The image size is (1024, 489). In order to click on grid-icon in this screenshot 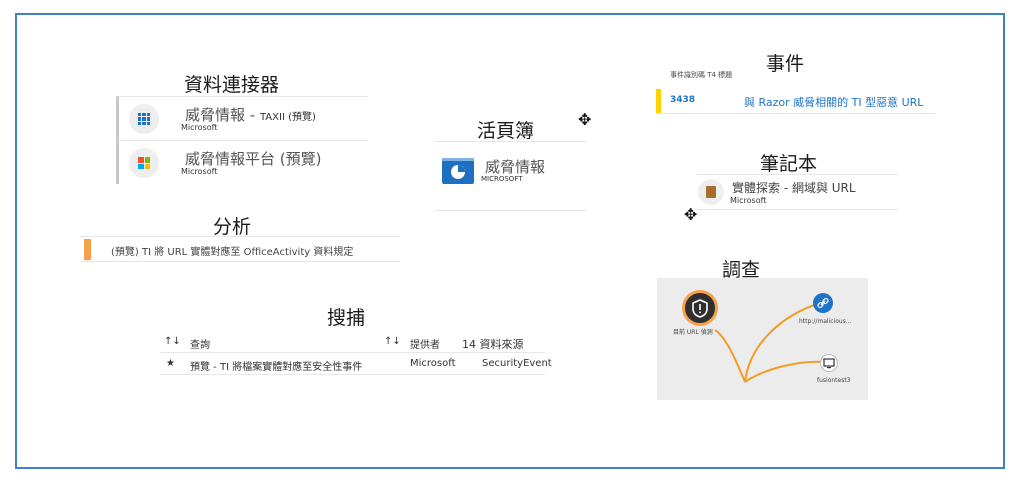, I will do `click(144, 119)`.